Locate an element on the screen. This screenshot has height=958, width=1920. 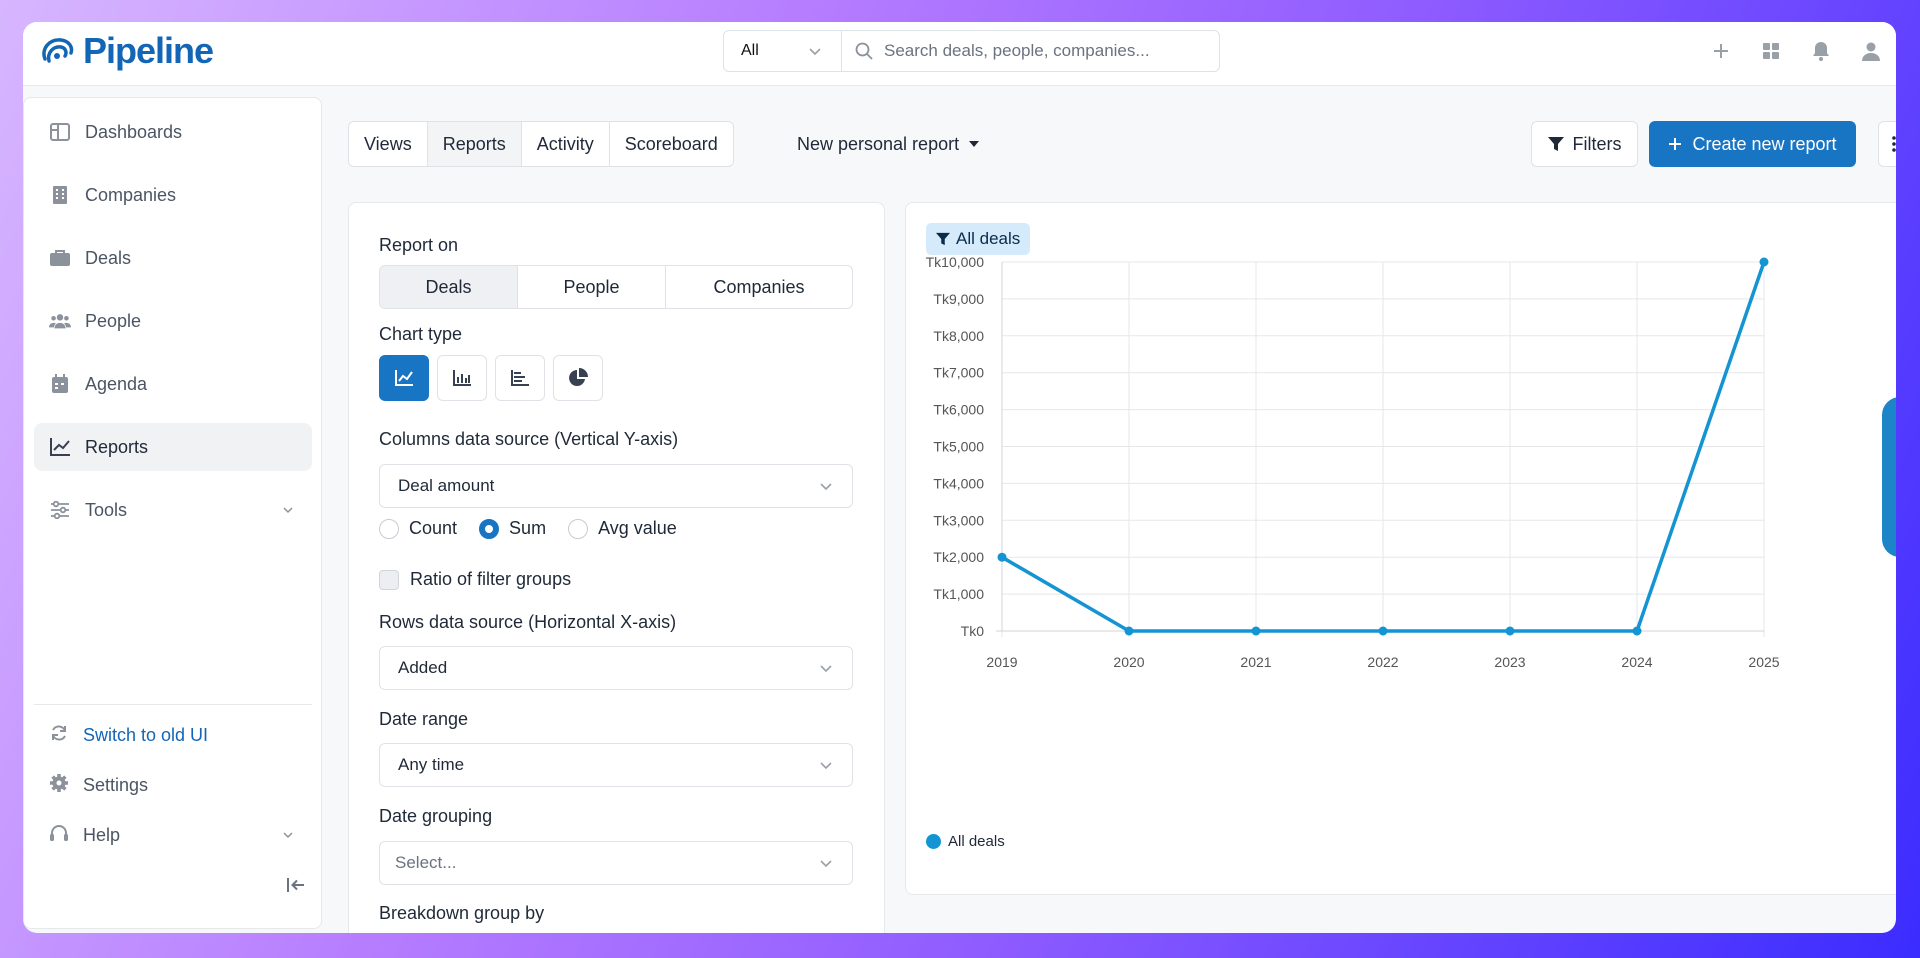
radio-label: Avg value is located at coordinates (637, 528).